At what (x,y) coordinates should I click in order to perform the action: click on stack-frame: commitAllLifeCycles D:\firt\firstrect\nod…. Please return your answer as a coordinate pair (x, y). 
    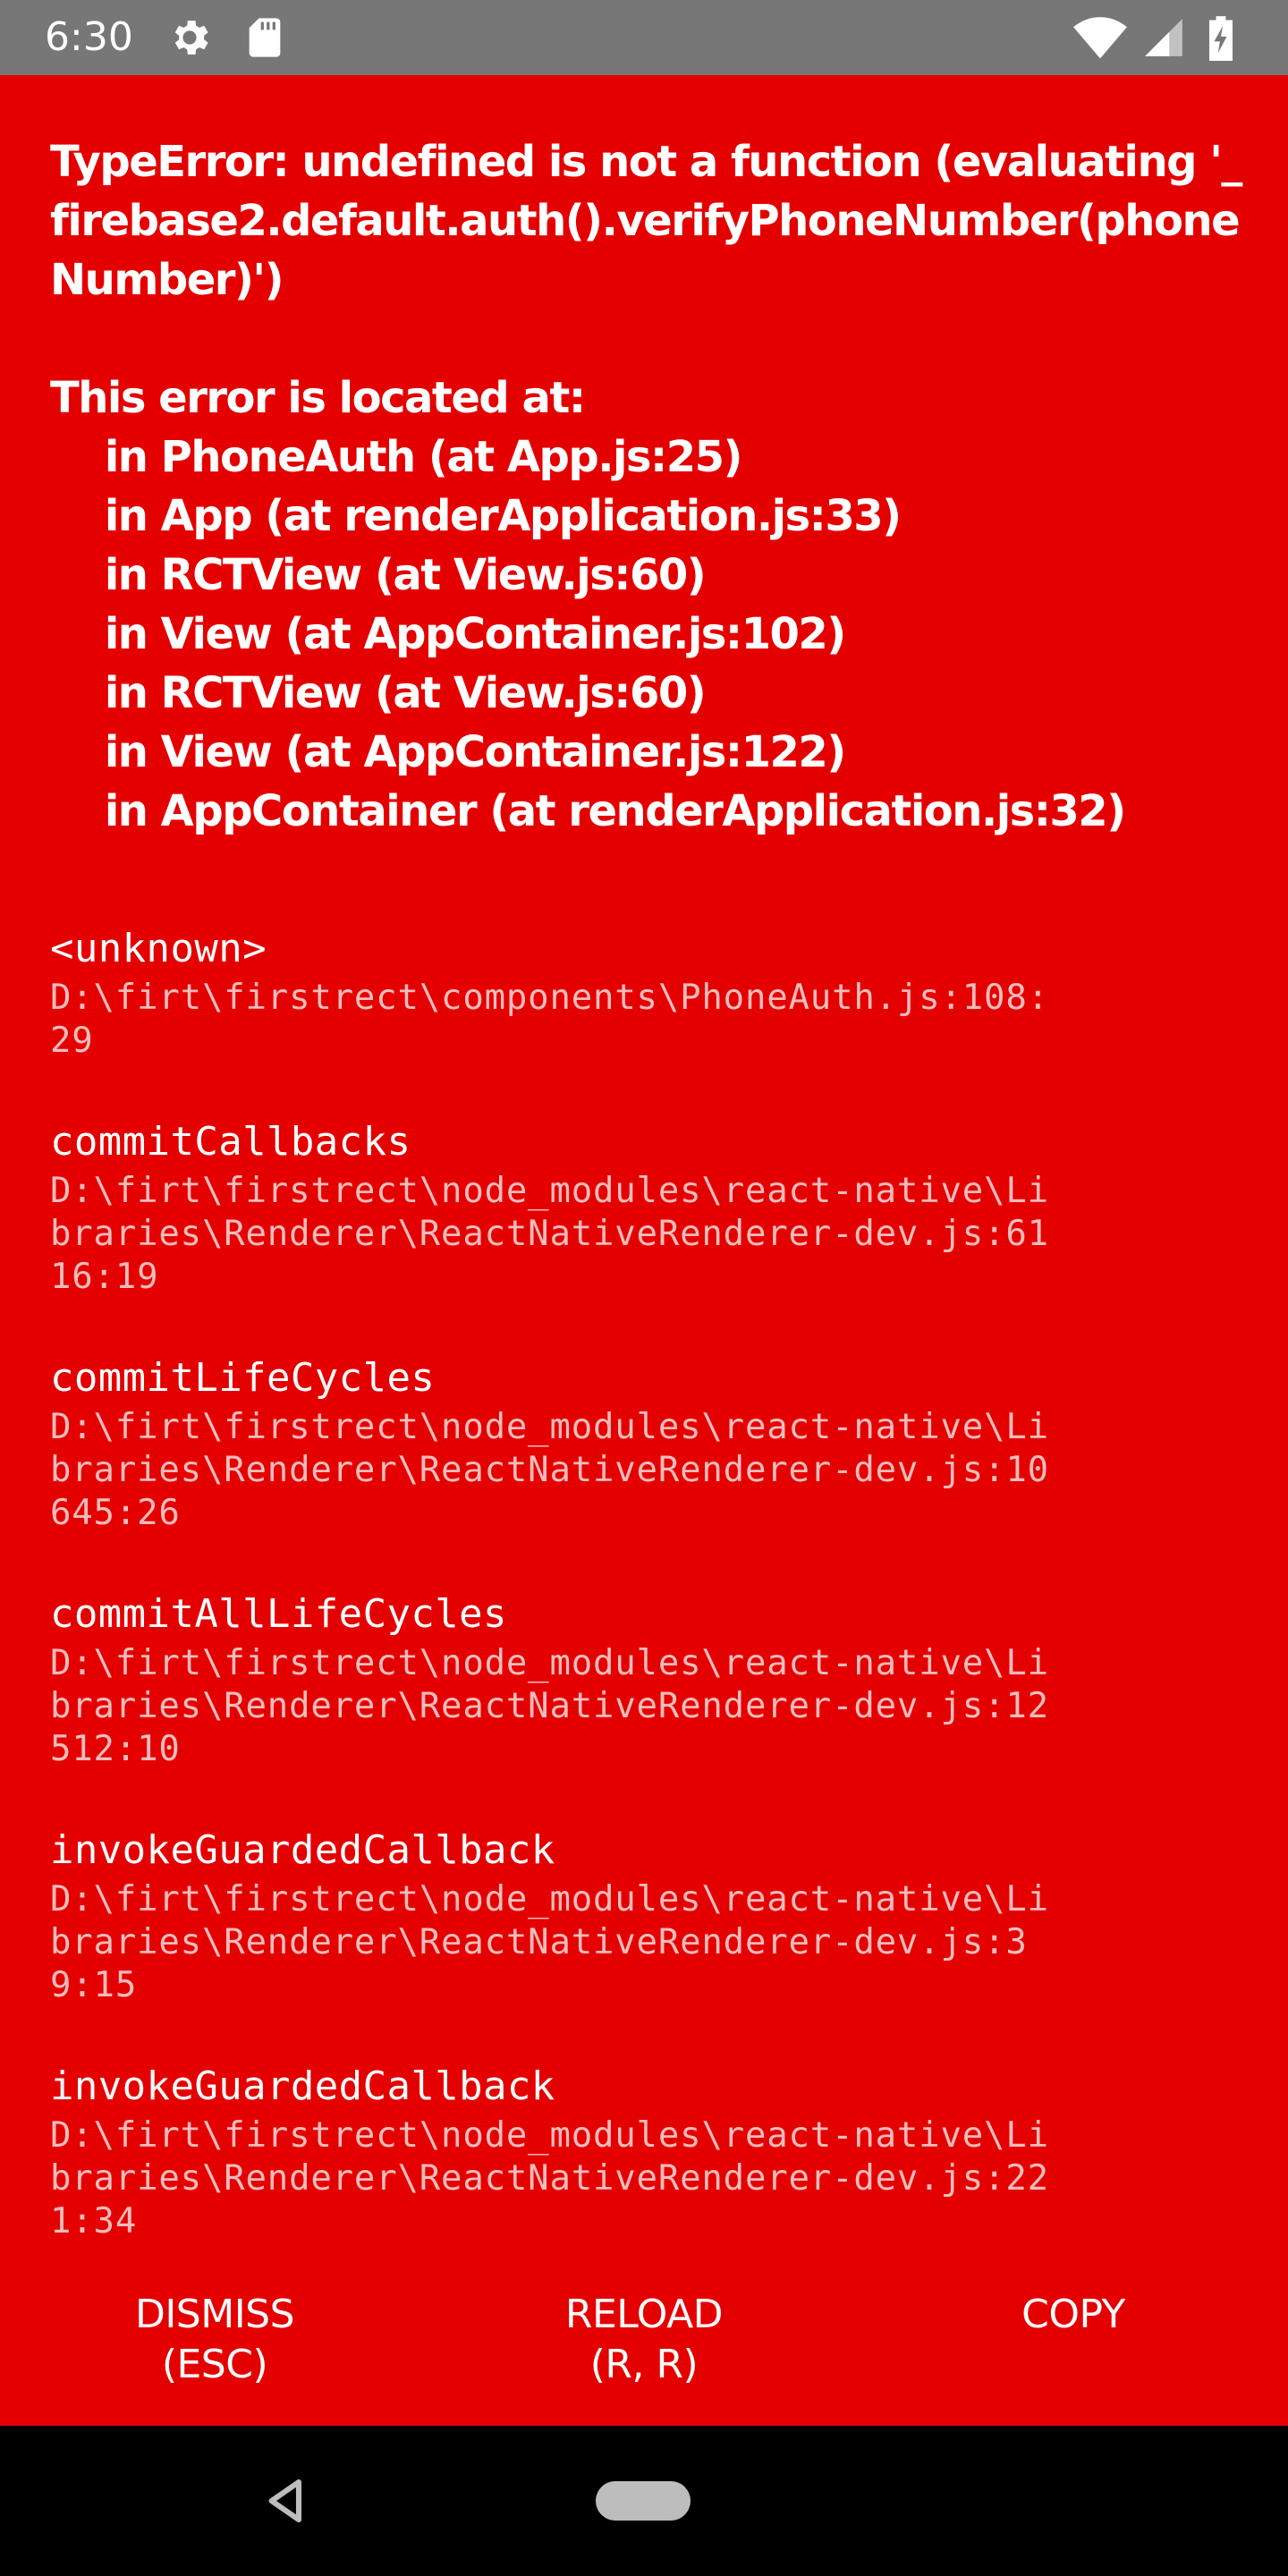
    Looking at the image, I should click on (645, 1679).